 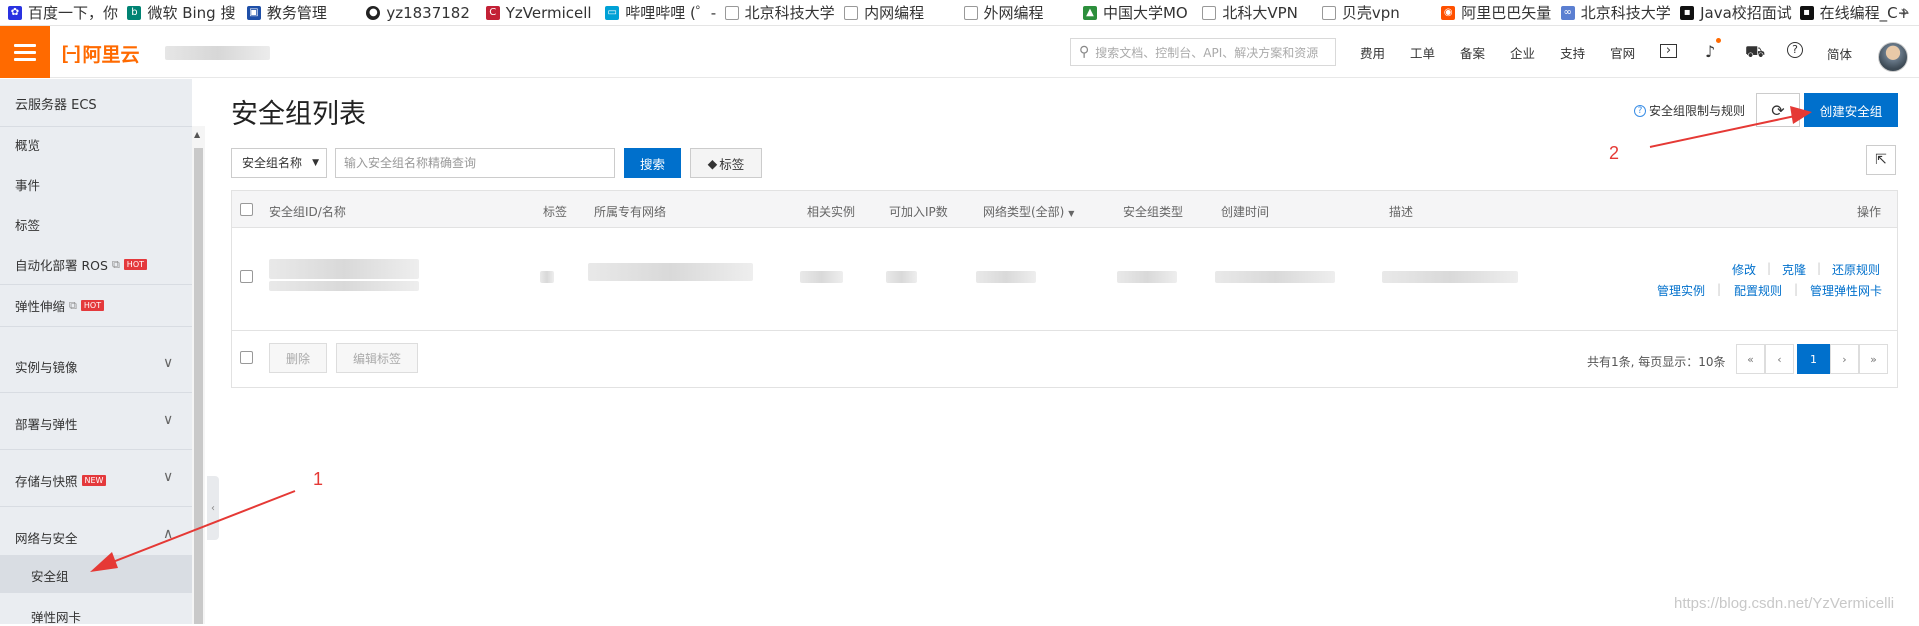 What do you see at coordinates (1689, 110) in the screenshot?
I see `limits-and-rules-link: ? 安全组限制与规则` at bounding box center [1689, 110].